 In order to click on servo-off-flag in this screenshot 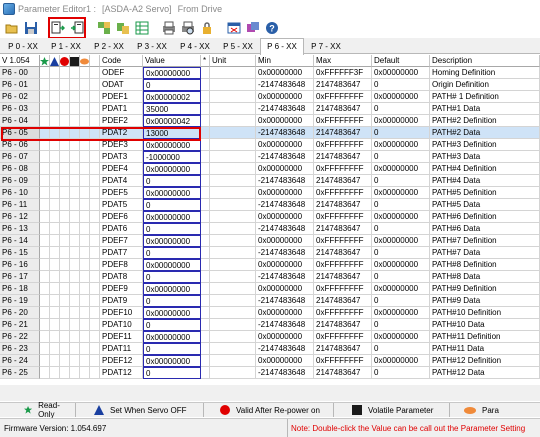, I will do `click(55, 181)`.